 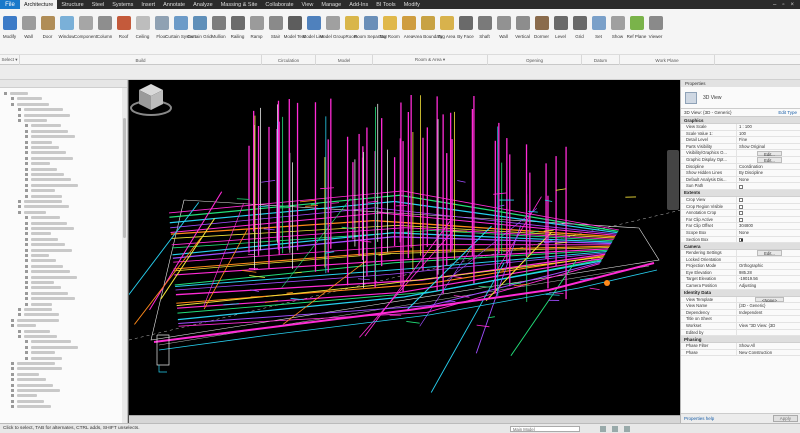 What do you see at coordinates (122, 4) in the screenshot?
I see `ribbon-tab: Systems` at bounding box center [122, 4].